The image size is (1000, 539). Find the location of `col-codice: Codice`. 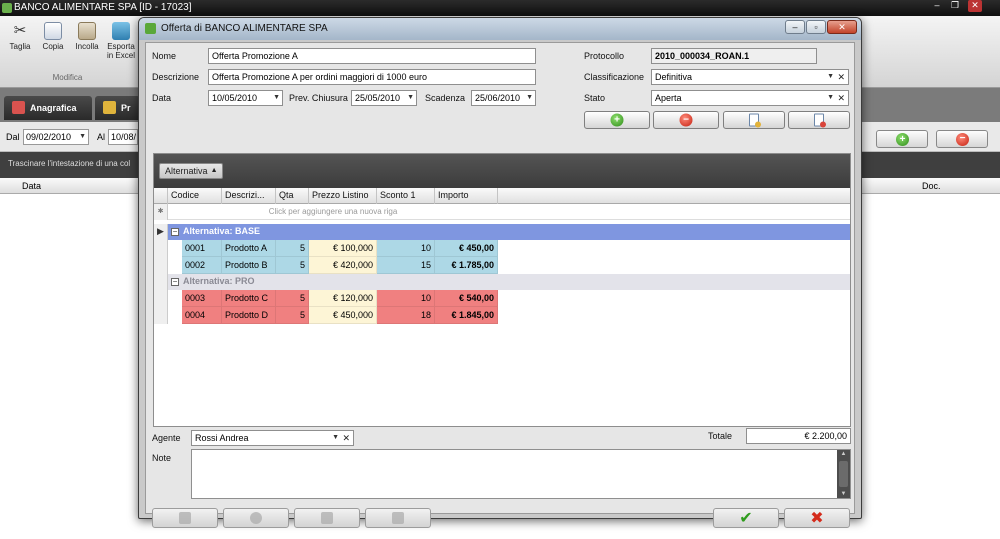

col-codice: Codice is located at coordinates (195, 196).